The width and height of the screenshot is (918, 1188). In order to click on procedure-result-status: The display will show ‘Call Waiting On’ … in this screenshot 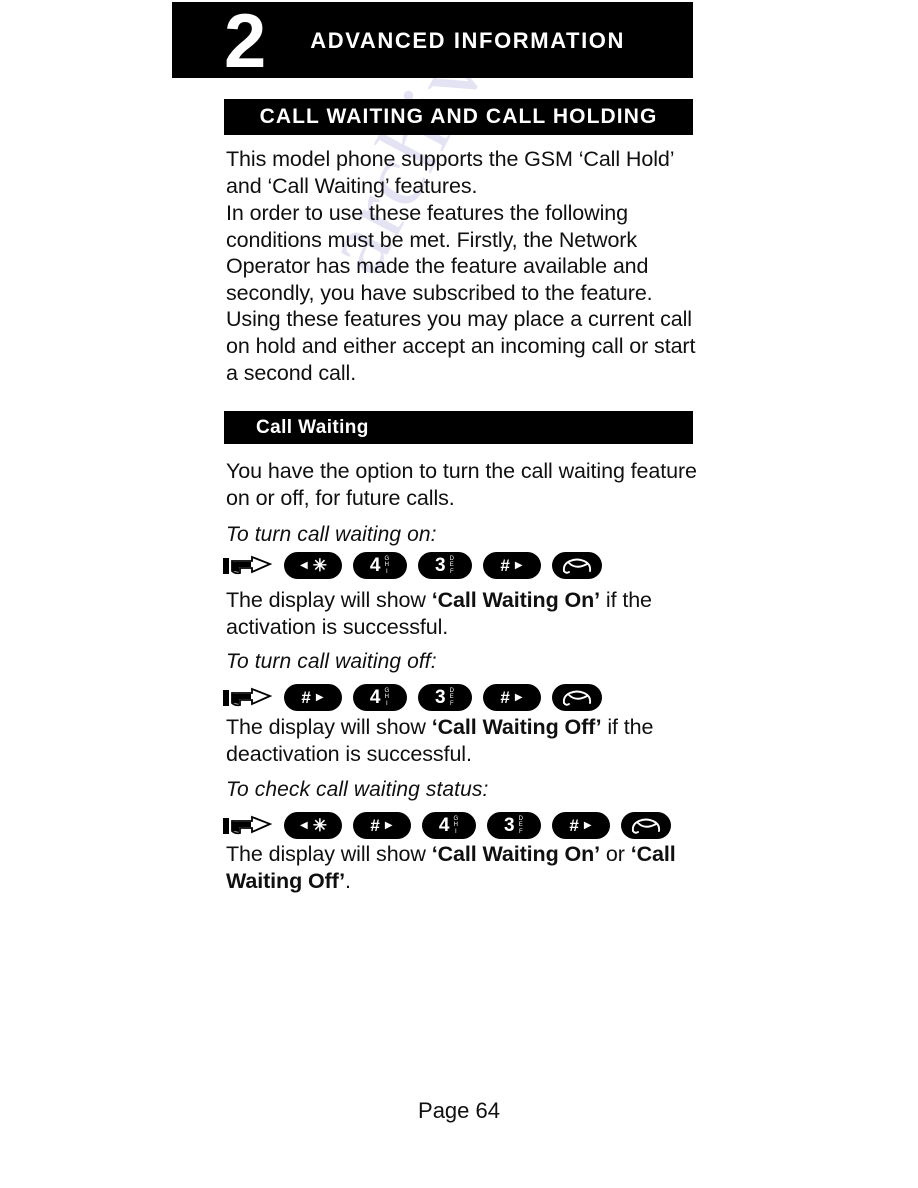, I will do `click(465, 867)`.